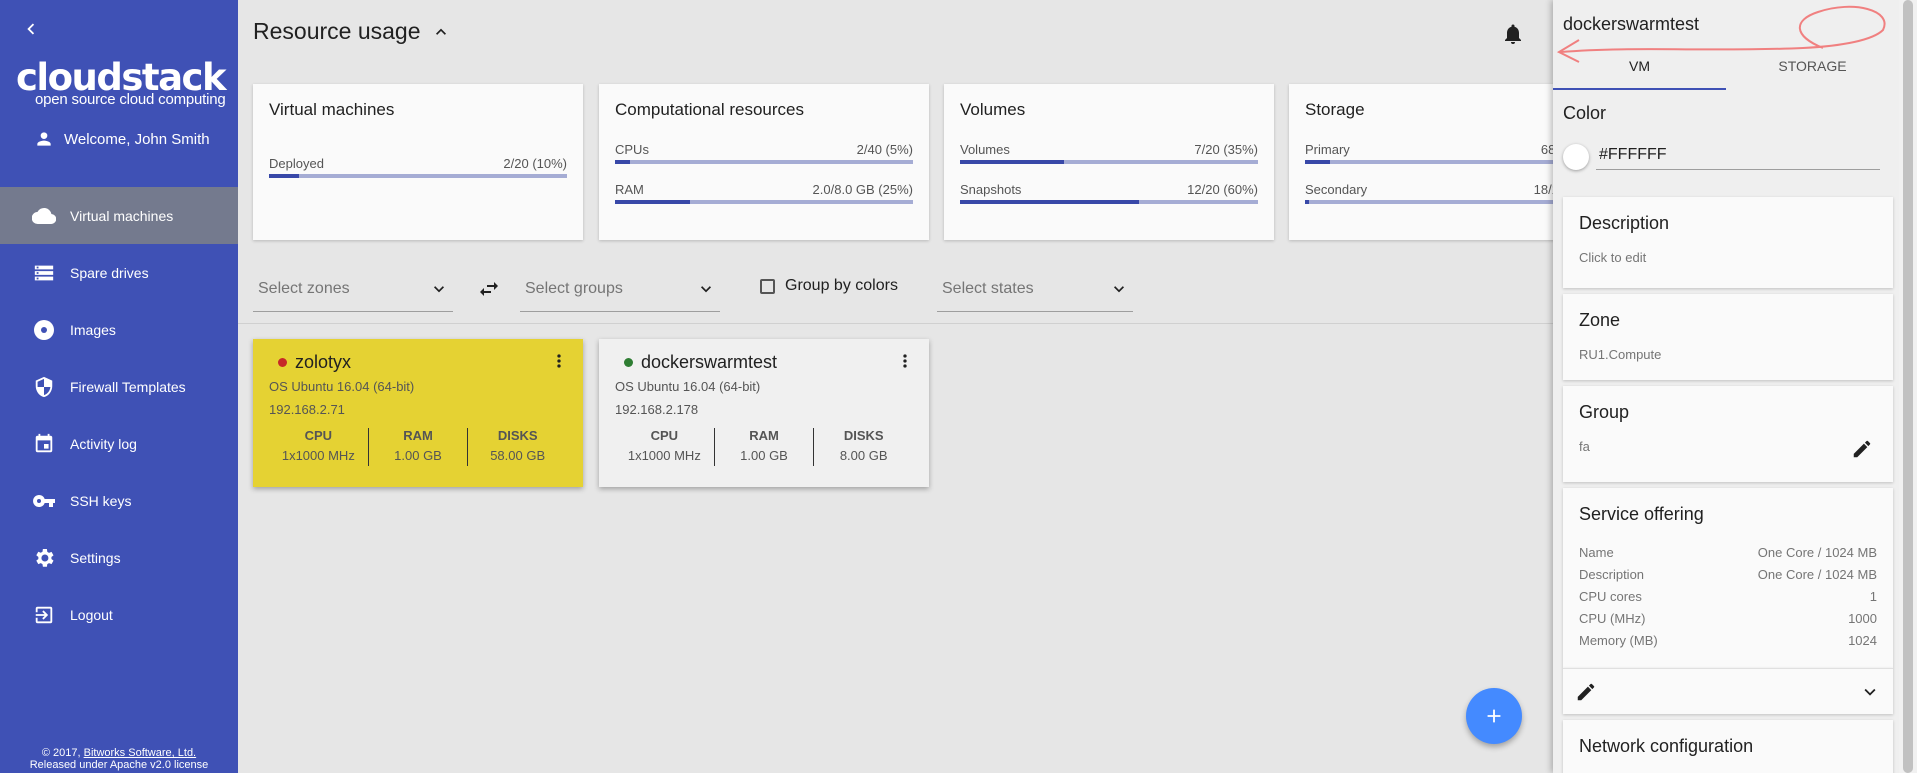 The height and width of the screenshot is (773, 1917). Describe the element at coordinates (119, 614) in the screenshot. I see `sidebar-item-logout: Logout` at that location.